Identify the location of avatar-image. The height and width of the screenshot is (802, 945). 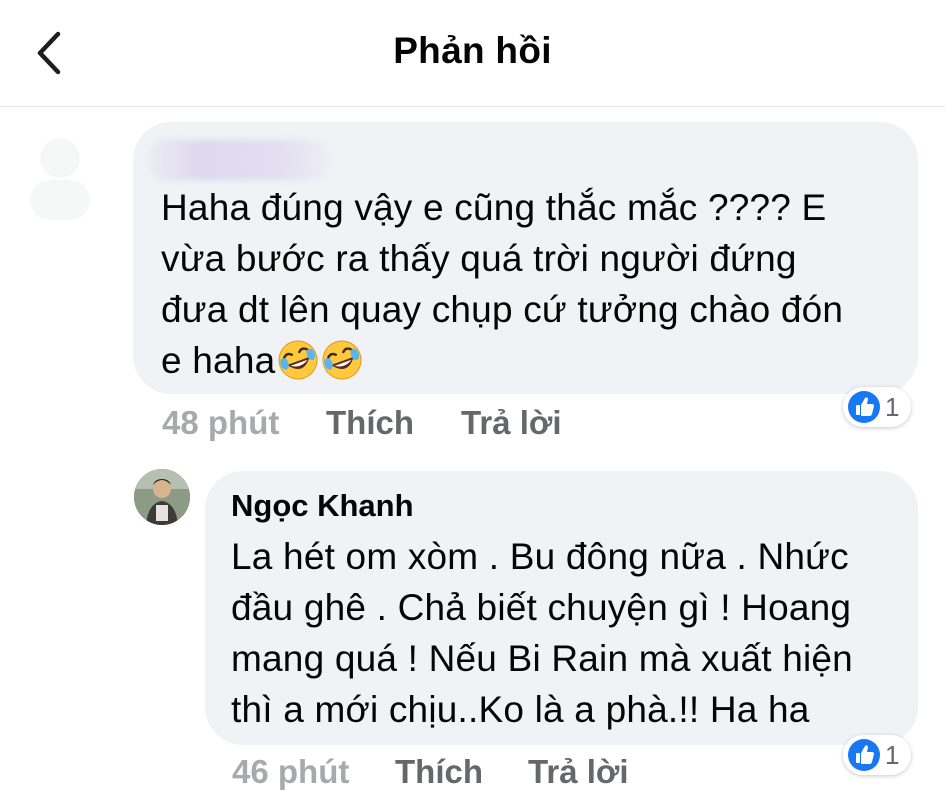
(162, 497).